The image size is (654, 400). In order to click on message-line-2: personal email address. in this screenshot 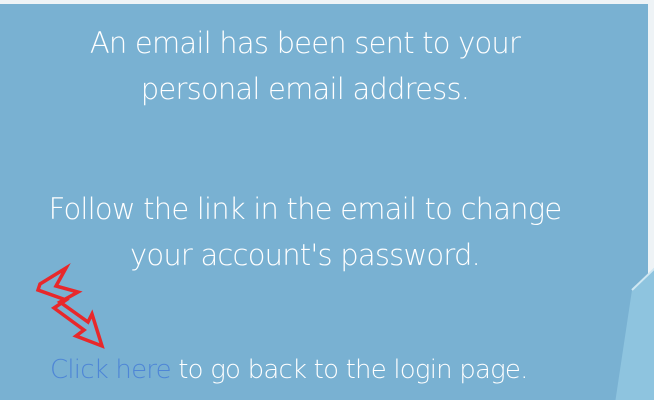, I will do `click(305, 89)`.